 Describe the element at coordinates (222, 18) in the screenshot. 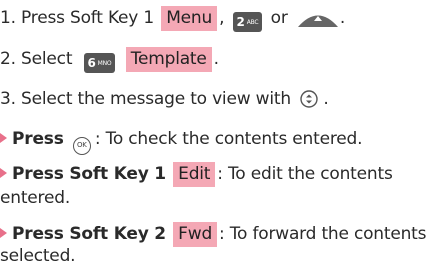

I see `comma: ,` at that location.